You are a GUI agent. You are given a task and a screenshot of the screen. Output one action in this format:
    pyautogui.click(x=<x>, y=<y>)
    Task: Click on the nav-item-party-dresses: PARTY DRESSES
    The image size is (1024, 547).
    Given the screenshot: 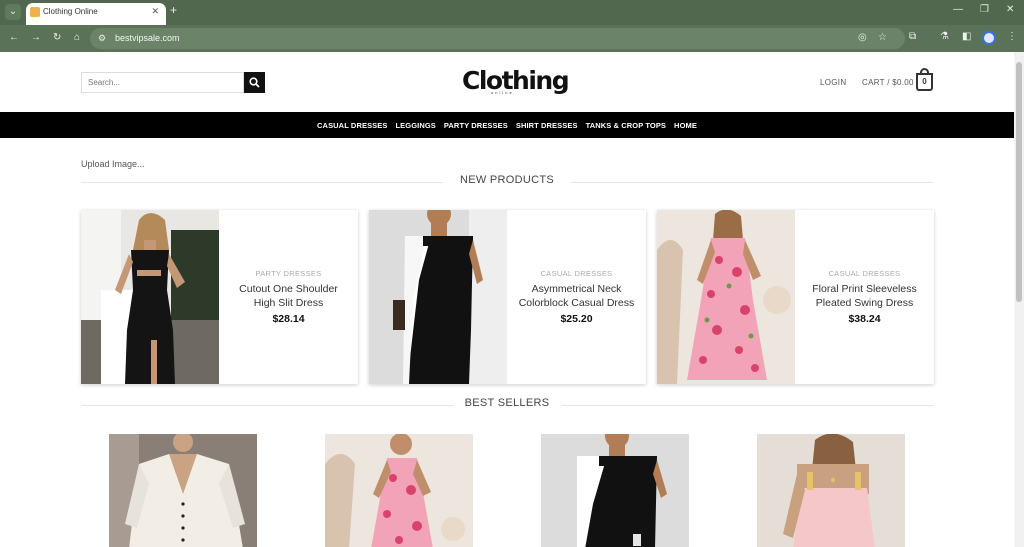 What is the action you would take?
    pyautogui.click(x=476, y=125)
    